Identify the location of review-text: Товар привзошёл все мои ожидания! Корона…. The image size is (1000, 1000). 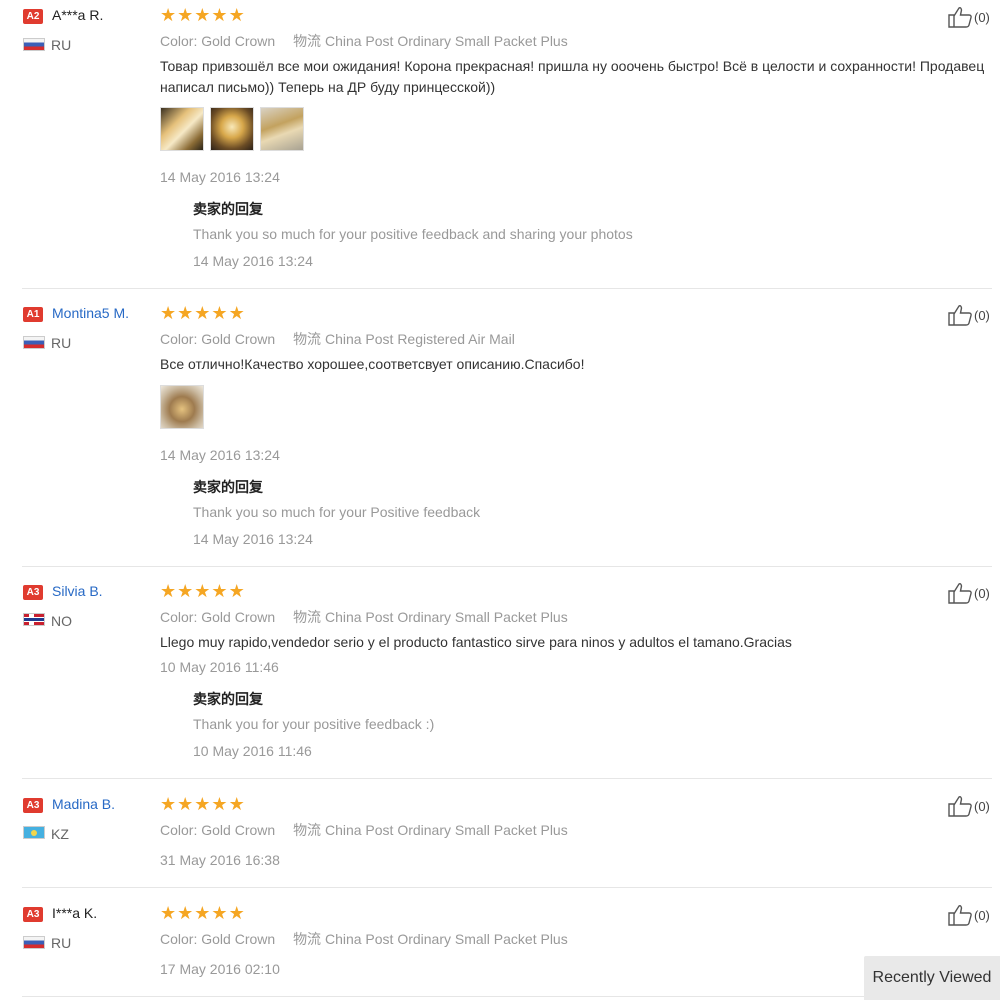
(572, 76).